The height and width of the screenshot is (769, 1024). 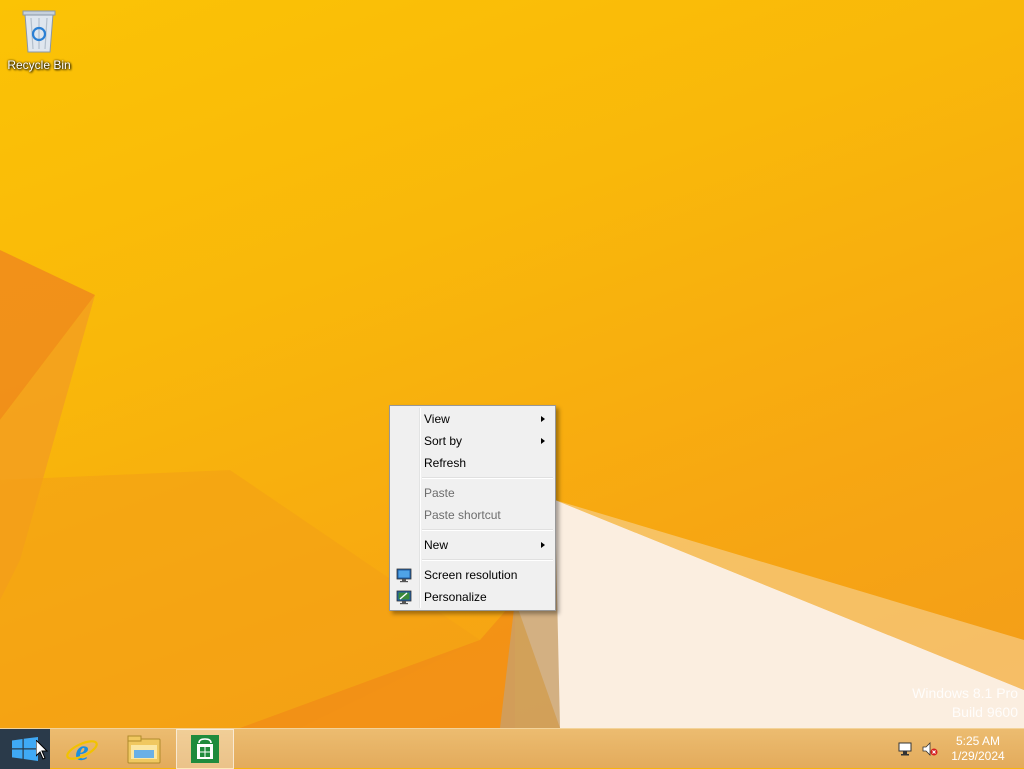 What do you see at coordinates (978, 756) in the screenshot?
I see `clock-date: 1/29/2024` at bounding box center [978, 756].